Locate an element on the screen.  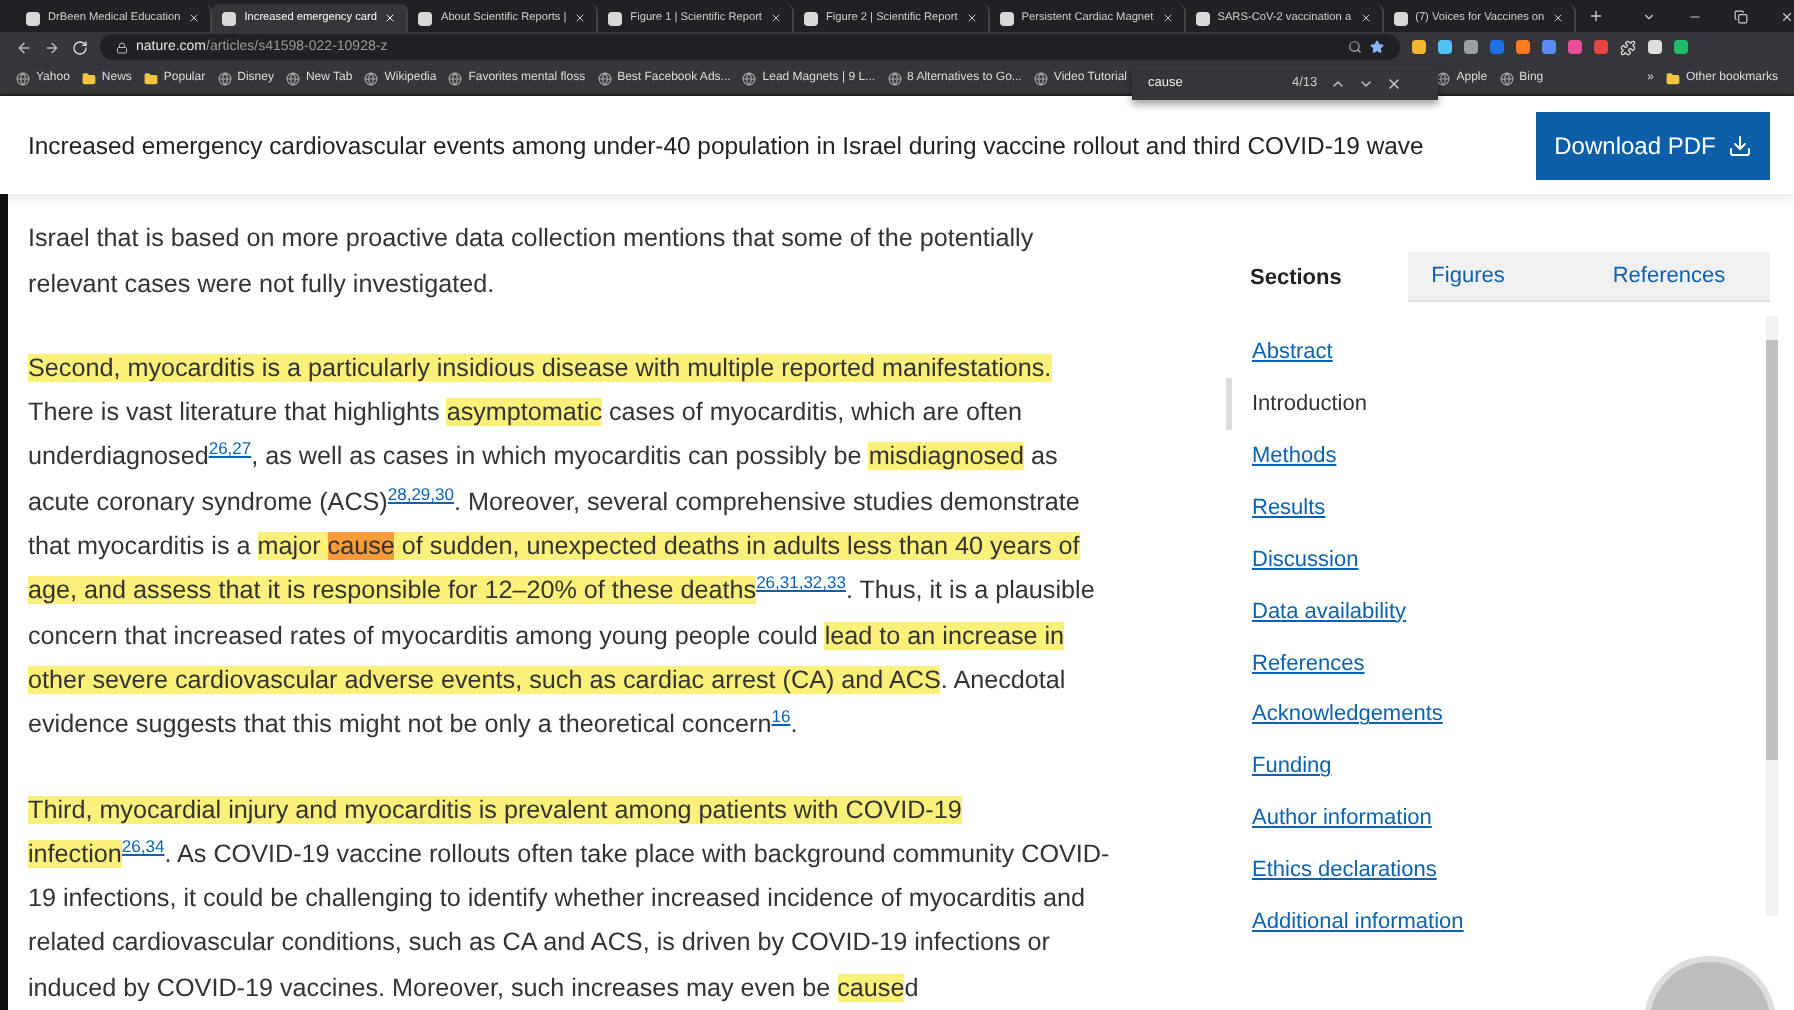
section-link: Additional information is located at coordinates (1498, 922).